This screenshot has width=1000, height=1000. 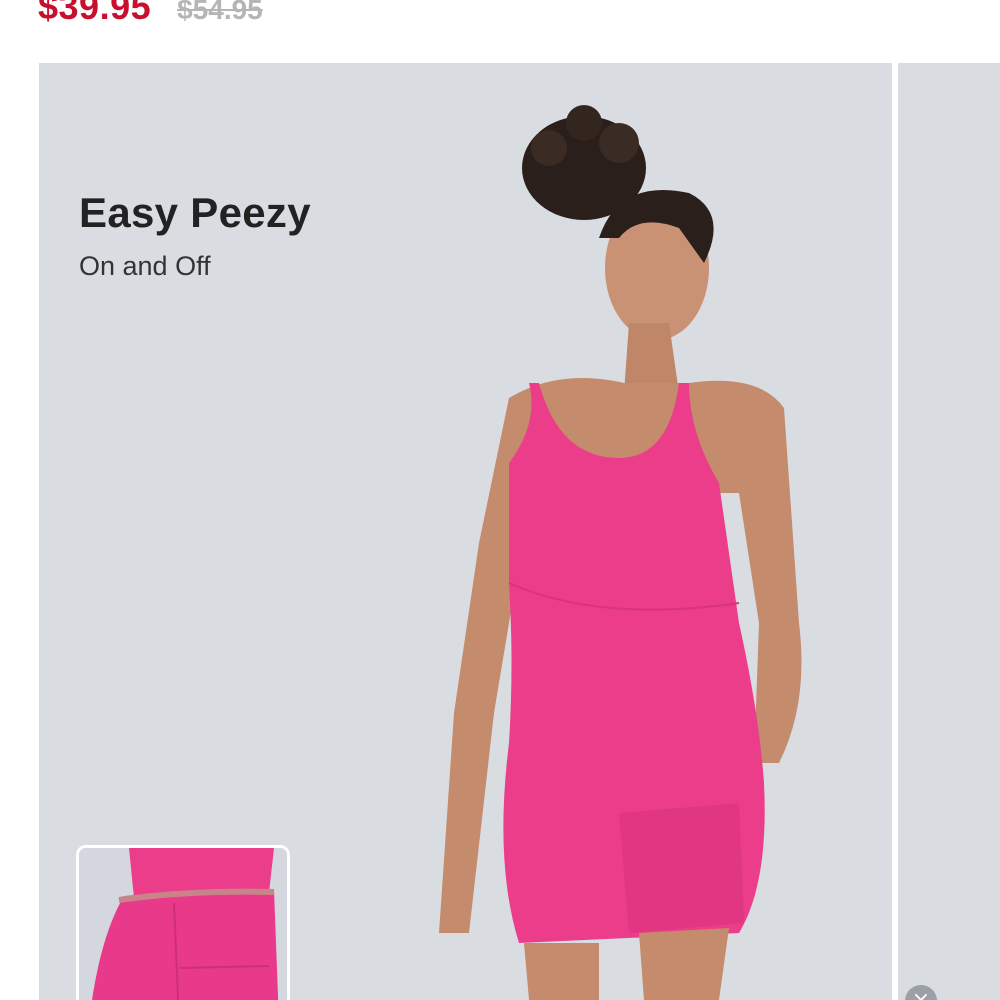 I want to click on banner-headline: Easy Peezy, so click(x=195, y=212).